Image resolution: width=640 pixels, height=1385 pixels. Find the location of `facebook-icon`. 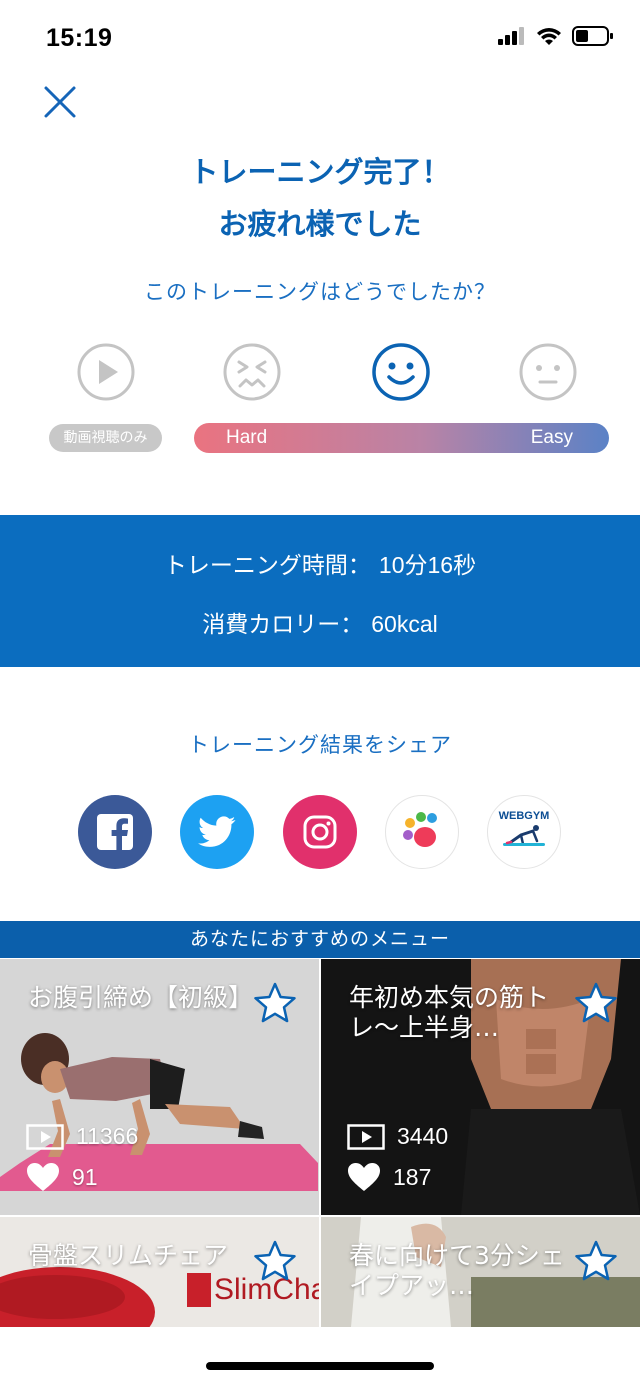

facebook-icon is located at coordinates (115, 832).